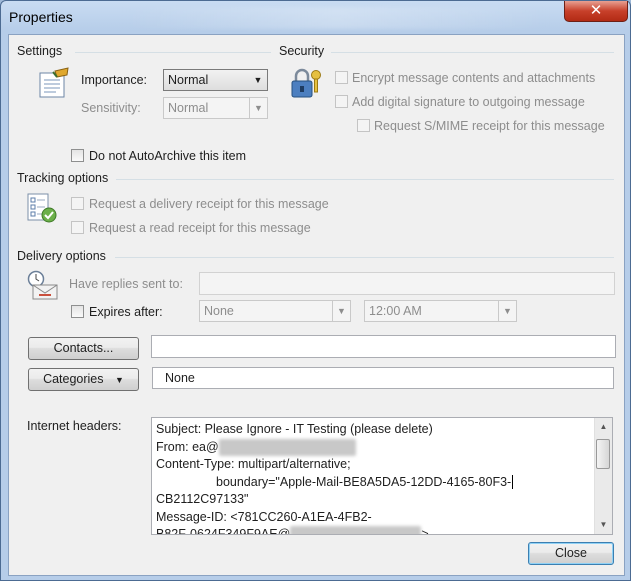 This screenshot has width=631, height=581. What do you see at coordinates (77, 227) in the screenshot?
I see `read-receipt-checkbox` at bounding box center [77, 227].